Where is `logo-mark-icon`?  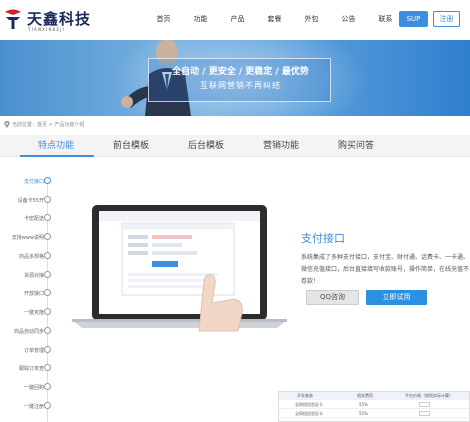
logo-mark-icon is located at coordinates (13, 19).